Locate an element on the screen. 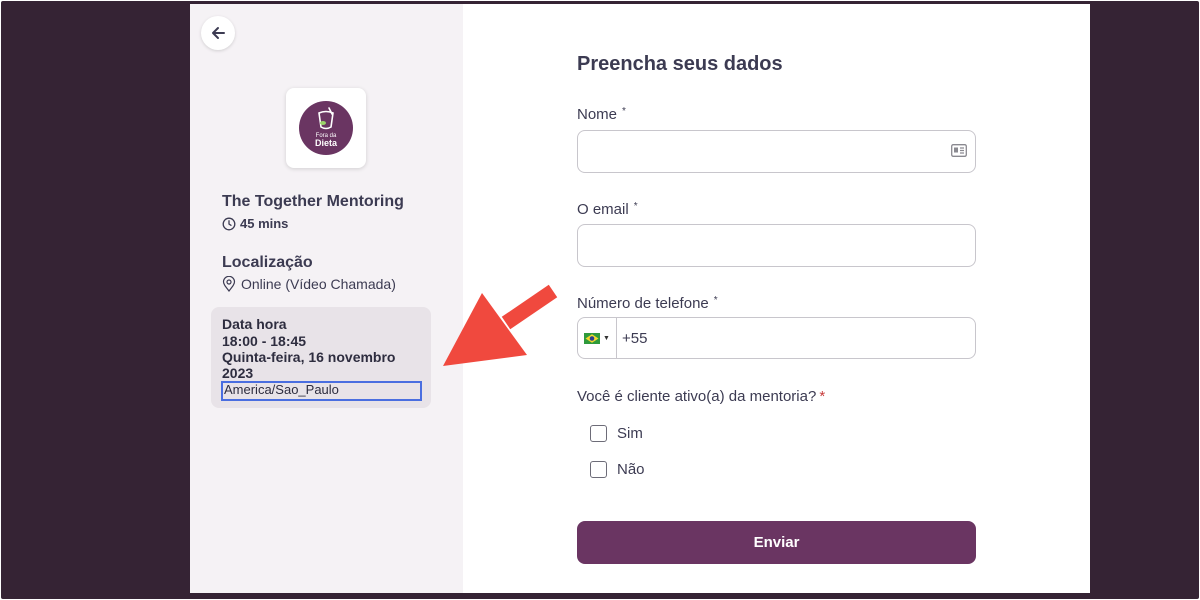 The image size is (1200, 600). map-pin-icon is located at coordinates (229, 284).